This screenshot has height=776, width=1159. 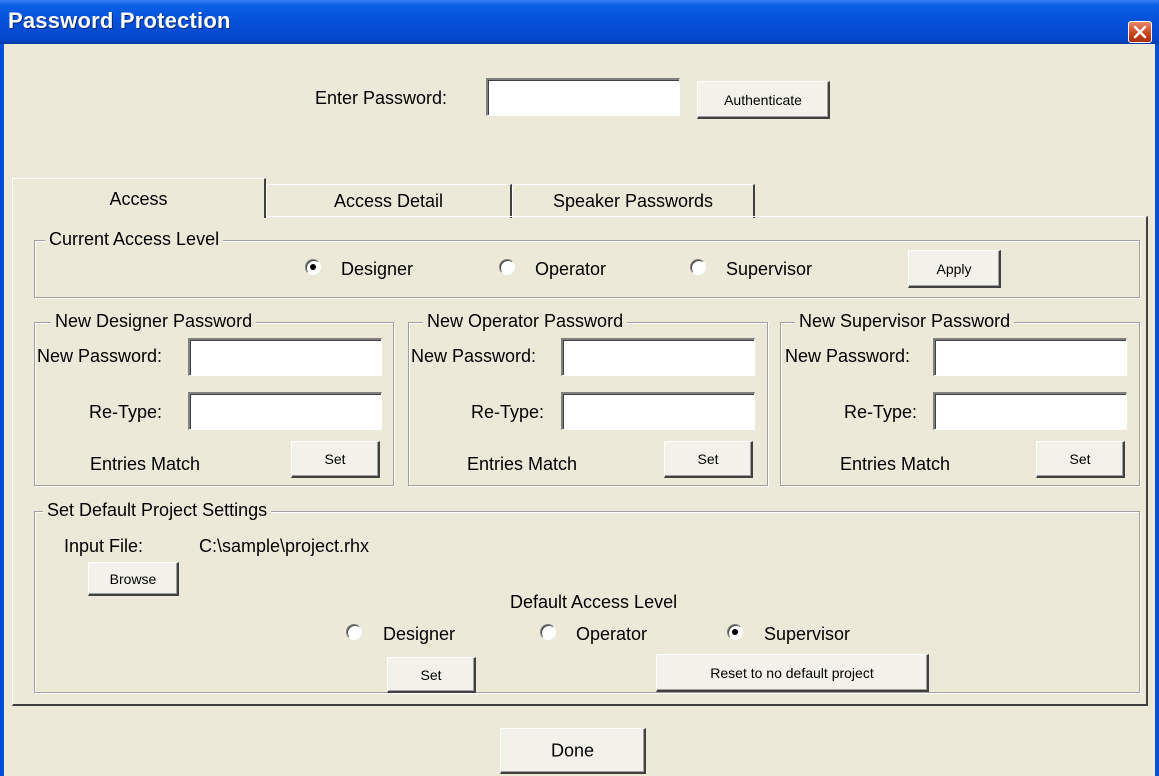 I want to click on done-button-label: Done, so click(x=572, y=750).